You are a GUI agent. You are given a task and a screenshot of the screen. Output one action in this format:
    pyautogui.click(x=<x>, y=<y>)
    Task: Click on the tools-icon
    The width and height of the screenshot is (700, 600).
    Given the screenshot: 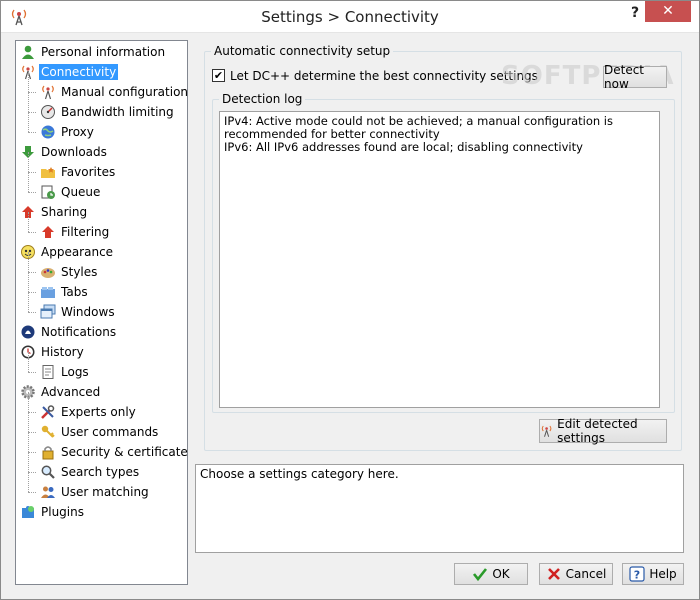 What is the action you would take?
    pyautogui.click(x=48, y=412)
    